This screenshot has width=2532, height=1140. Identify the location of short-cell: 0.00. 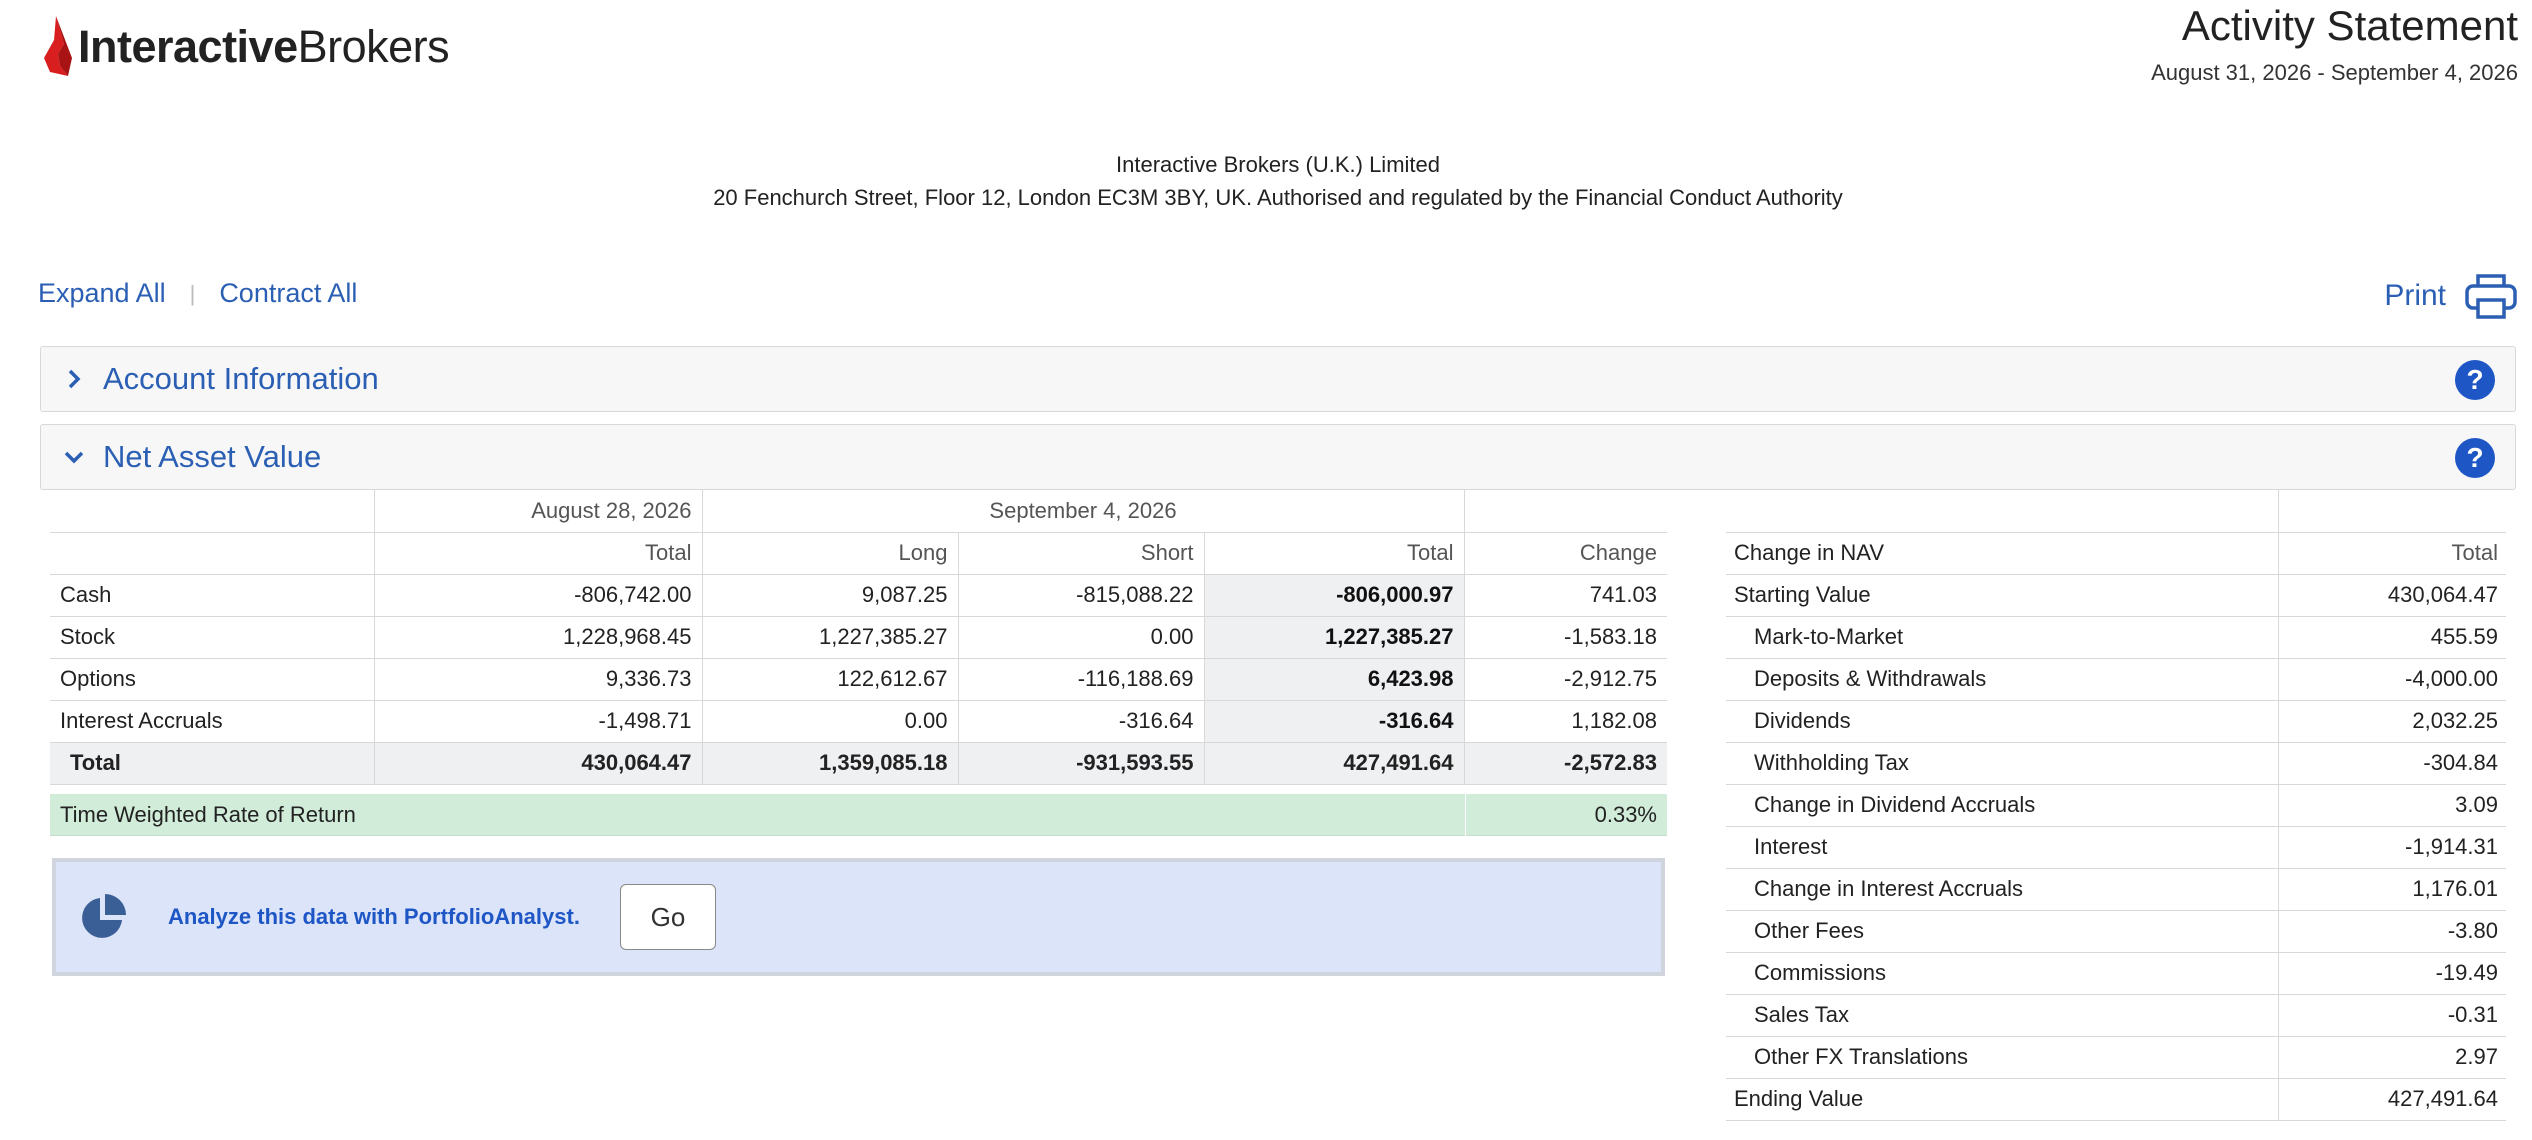
(1080, 637).